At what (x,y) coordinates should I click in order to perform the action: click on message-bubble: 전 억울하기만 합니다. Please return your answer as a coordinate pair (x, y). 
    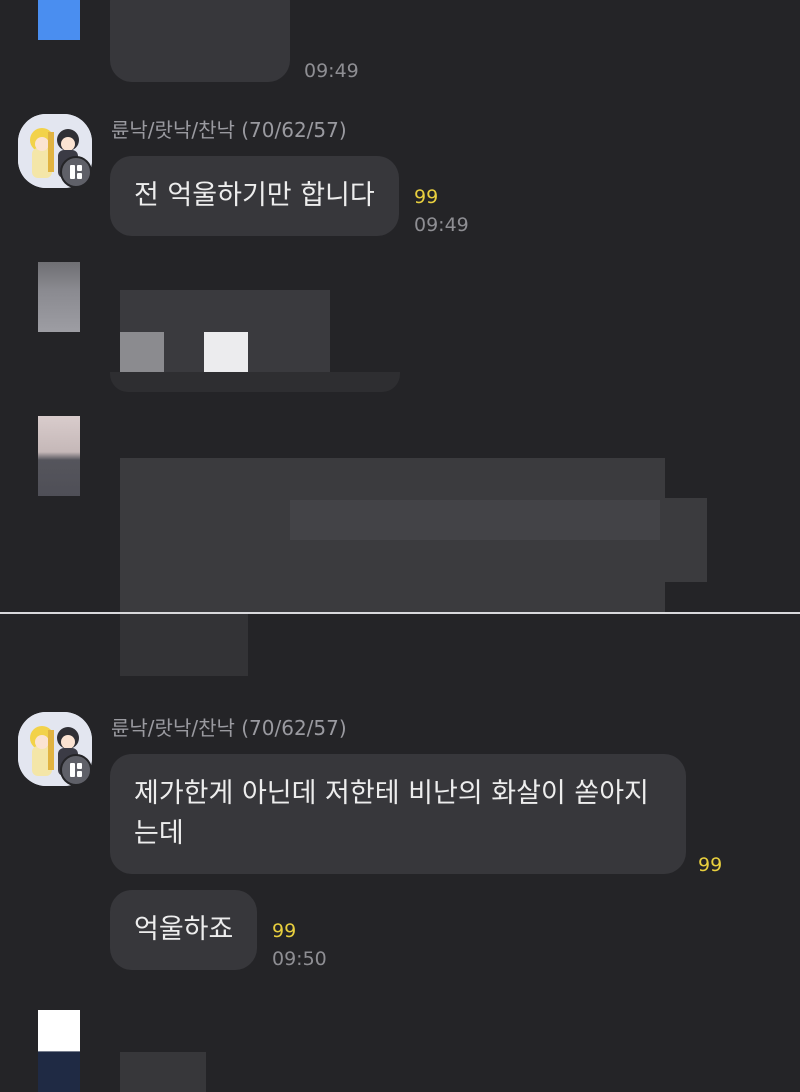
    Looking at the image, I should click on (254, 196).